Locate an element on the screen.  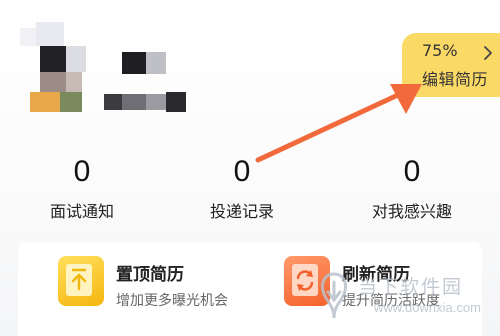
stat-label: 面试通知 is located at coordinates (81, 211).